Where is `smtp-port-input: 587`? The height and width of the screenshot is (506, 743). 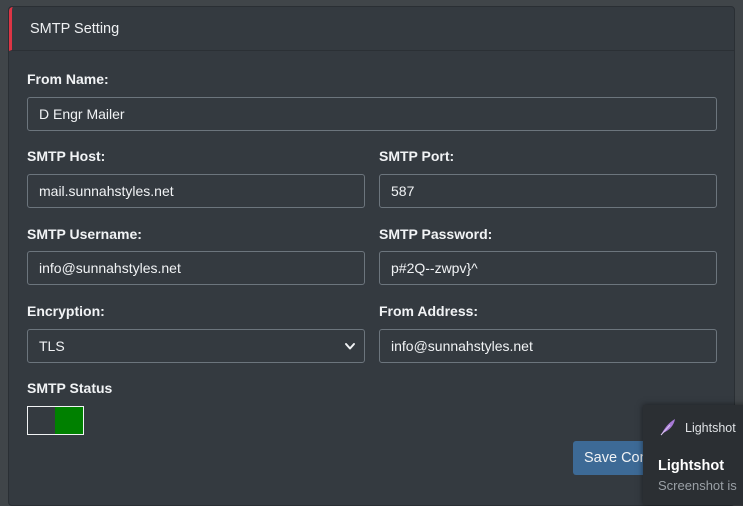
smtp-port-input: 587 is located at coordinates (548, 191).